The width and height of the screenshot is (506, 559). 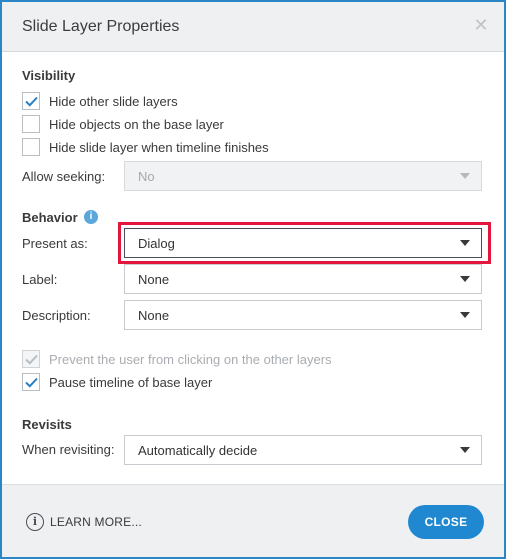 What do you see at coordinates (31, 124) in the screenshot?
I see `hide-base-objects-checkbox` at bounding box center [31, 124].